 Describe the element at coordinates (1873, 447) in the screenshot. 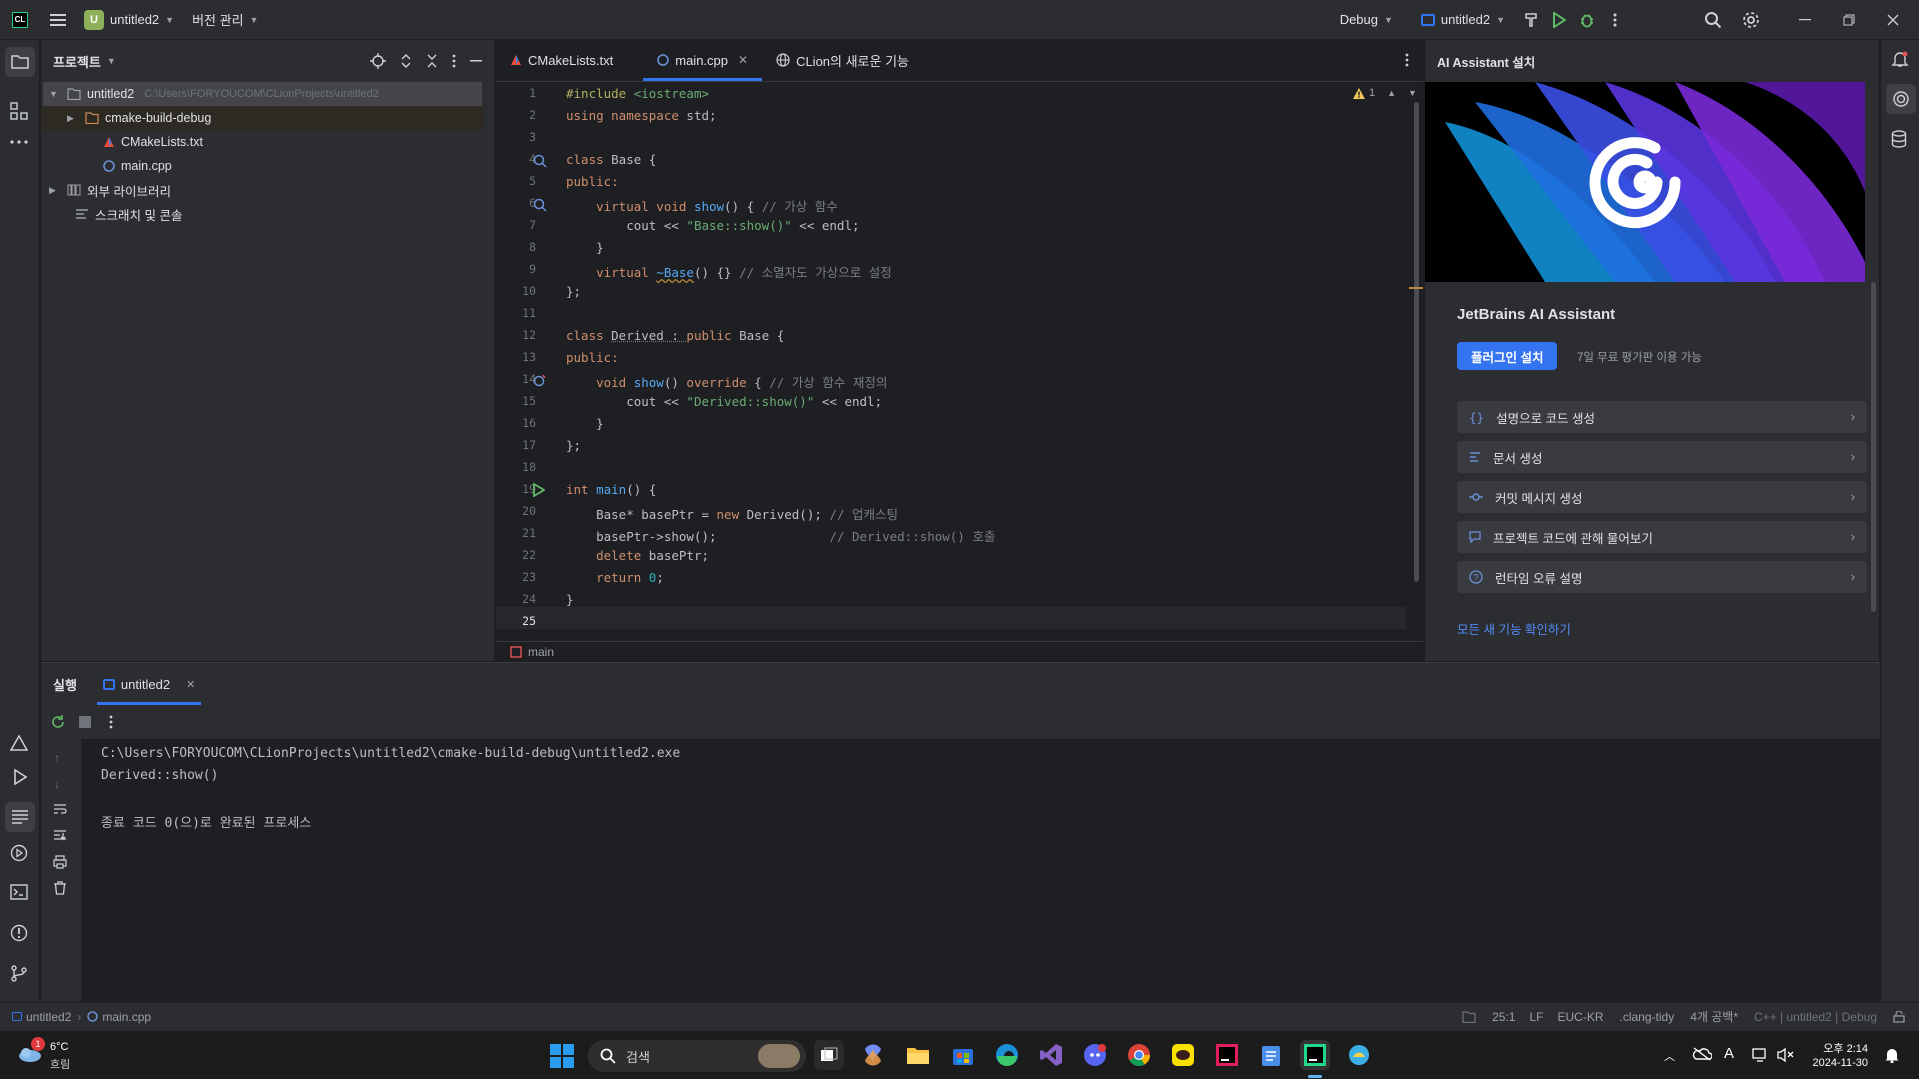

I see `ai-panel-scrollbar` at that location.